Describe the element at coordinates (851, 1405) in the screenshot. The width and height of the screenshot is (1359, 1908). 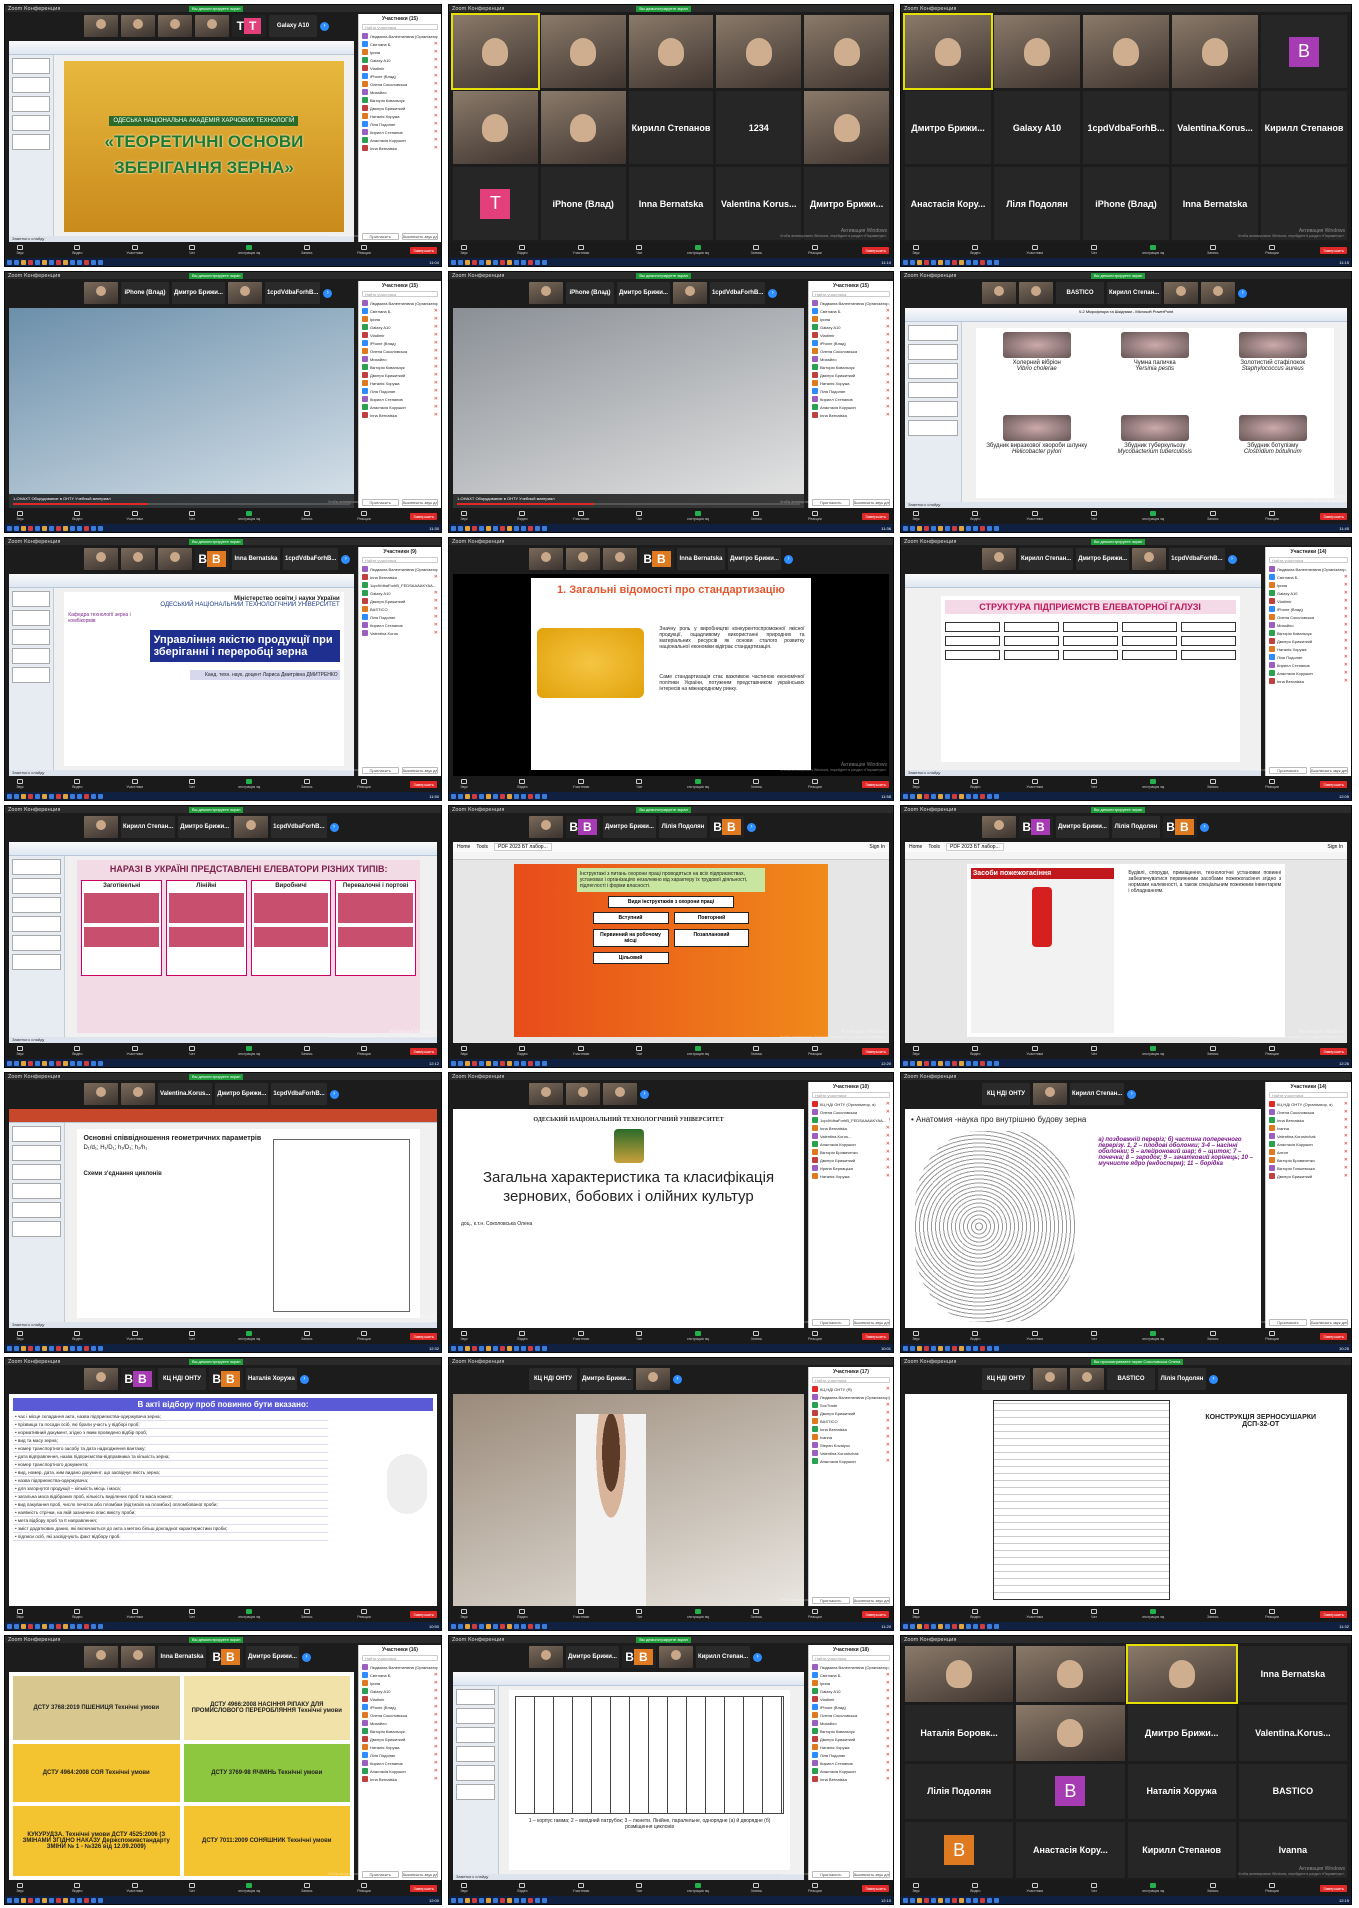
I see `participant-row: SocTrade ✕` at that location.